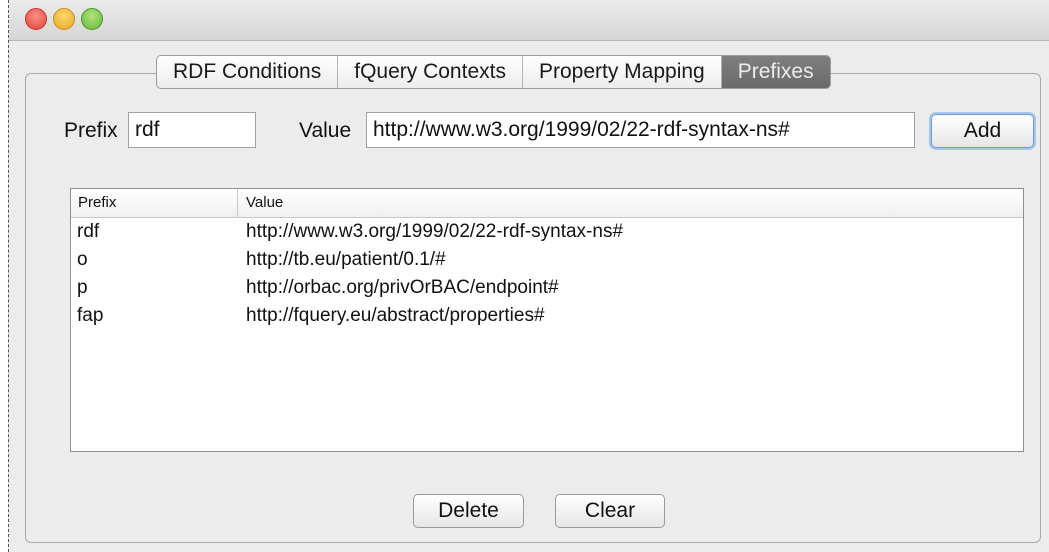 The width and height of the screenshot is (1049, 552). What do you see at coordinates (395, 315) in the screenshot?
I see `cell-value: http://fquery.eu/abstract/properties#` at bounding box center [395, 315].